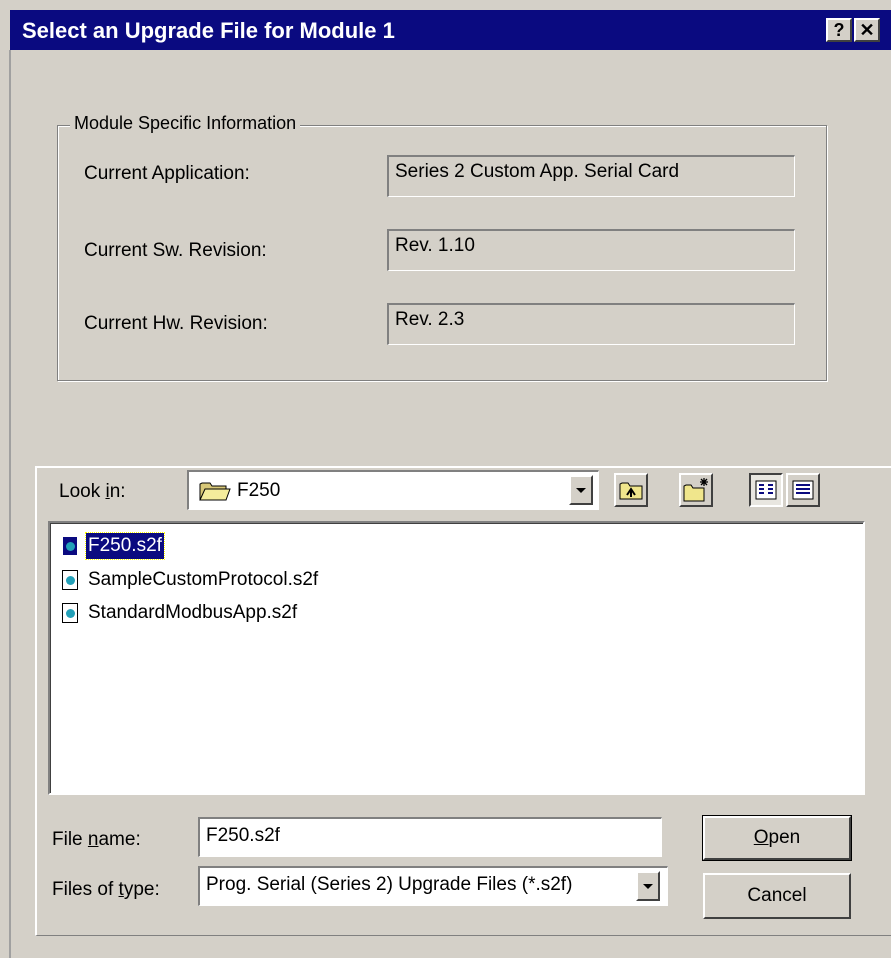 This screenshot has width=891, height=958. Describe the element at coordinates (10, 504) in the screenshot. I see `window-edge` at that location.